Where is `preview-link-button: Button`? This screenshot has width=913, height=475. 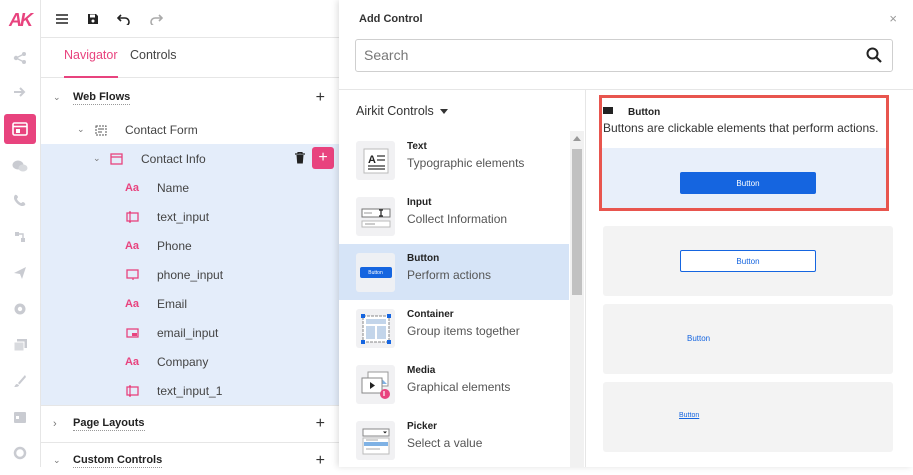
preview-link-button: Button is located at coordinates (689, 415).